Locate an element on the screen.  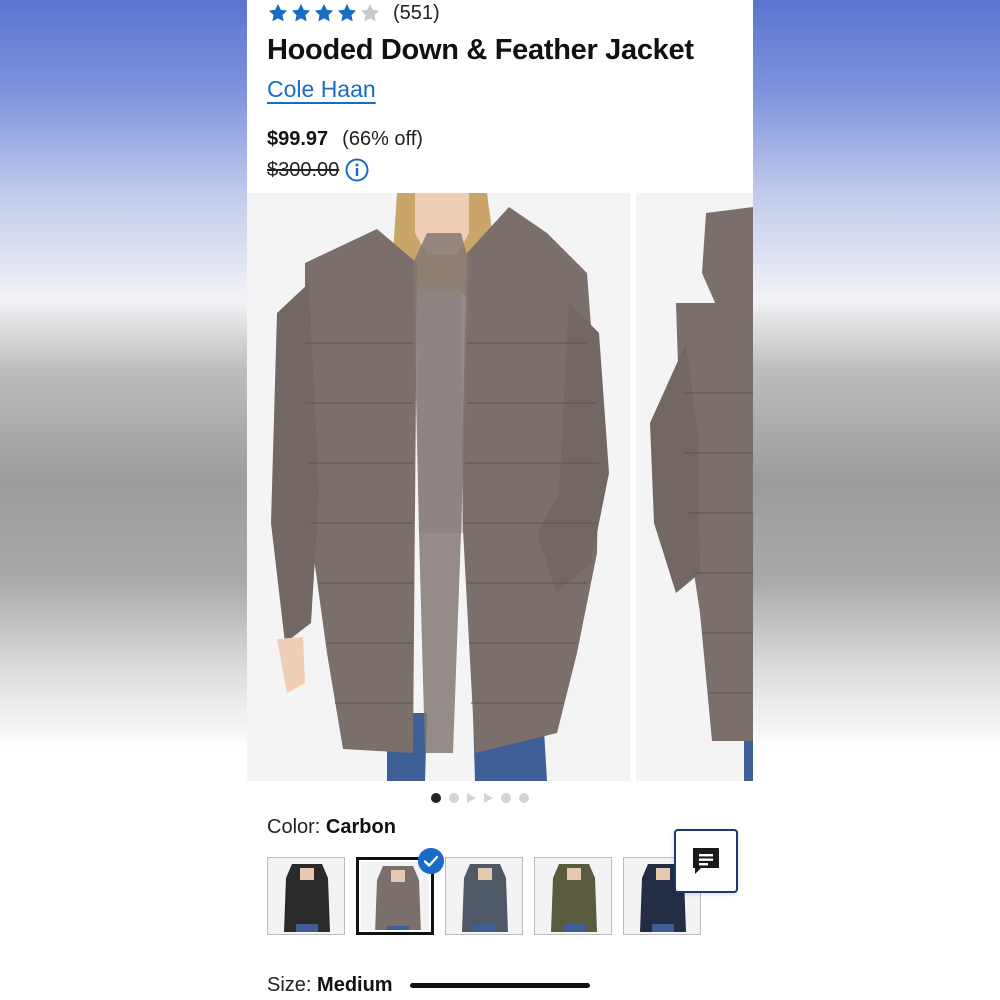
swatch-olive is located at coordinates (573, 896).